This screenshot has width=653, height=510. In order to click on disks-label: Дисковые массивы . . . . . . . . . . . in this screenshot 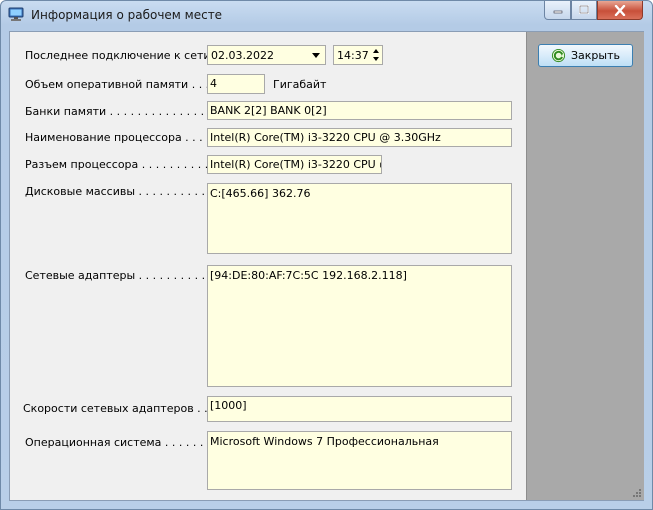, I will do `click(118, 191)`.